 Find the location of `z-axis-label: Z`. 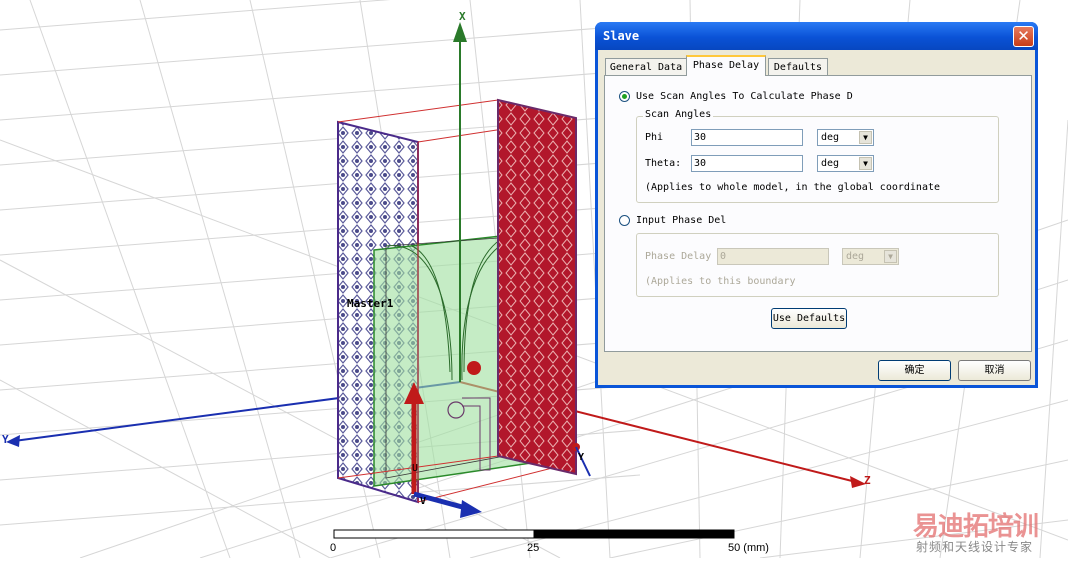

z-axis-label: Z is located at coordinates (867, 480).